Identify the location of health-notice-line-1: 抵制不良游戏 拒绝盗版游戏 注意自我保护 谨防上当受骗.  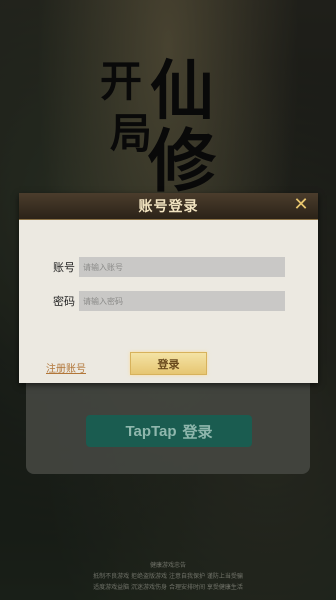
(168, 576).